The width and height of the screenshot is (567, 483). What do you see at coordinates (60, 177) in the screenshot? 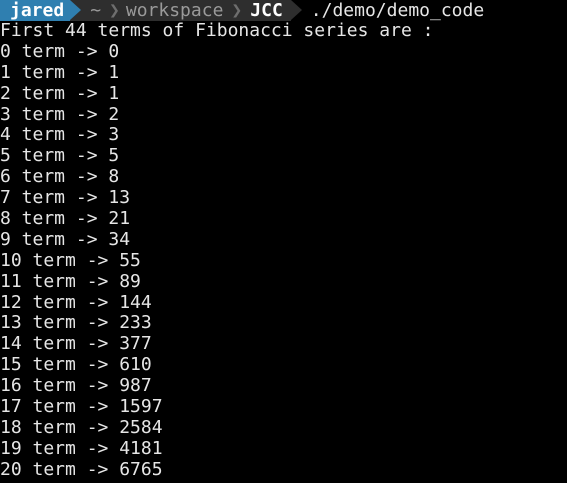
I see `output-line: 6 term -> 8` at bounding box center [60, 177].